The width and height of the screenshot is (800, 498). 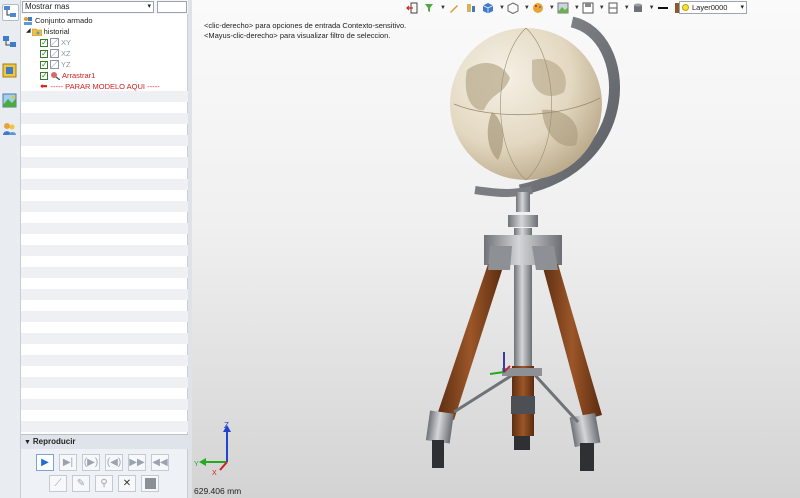 I want to click on exit-button, so click(x=413, y=8).